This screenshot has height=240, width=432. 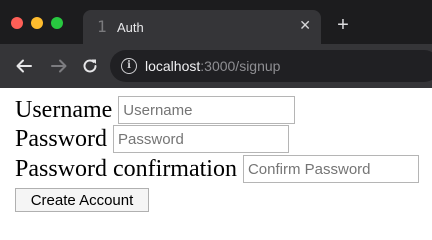 What do you see at coordinates (59, 66) in the screenshot?
I see `forward-arrow-icon` at bounding box center [59, 66].